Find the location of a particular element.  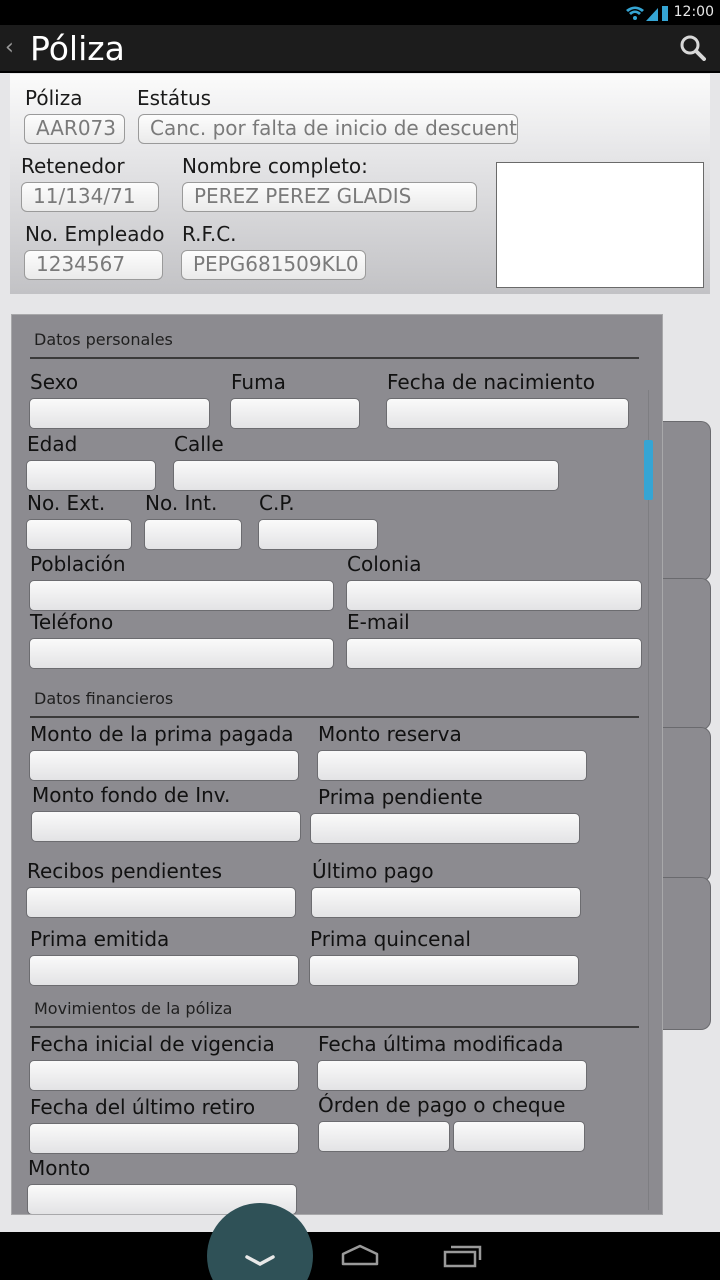

ultimo-pago-input is located at coordinates (446, 902).